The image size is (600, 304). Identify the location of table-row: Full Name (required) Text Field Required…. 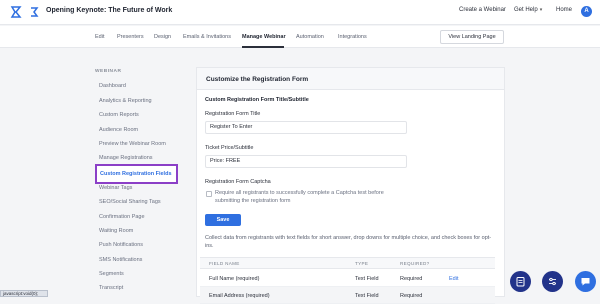
(347, 278).